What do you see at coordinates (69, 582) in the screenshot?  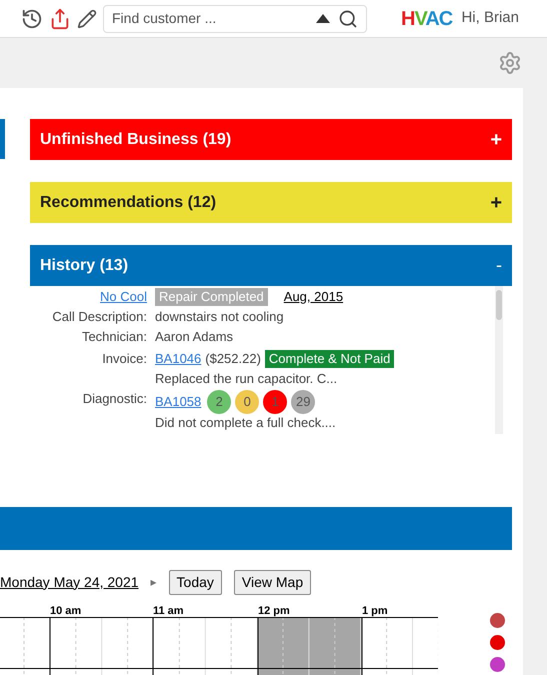 I see `date-link: Monday May 24, 2021` at bounding box center [69, 582].